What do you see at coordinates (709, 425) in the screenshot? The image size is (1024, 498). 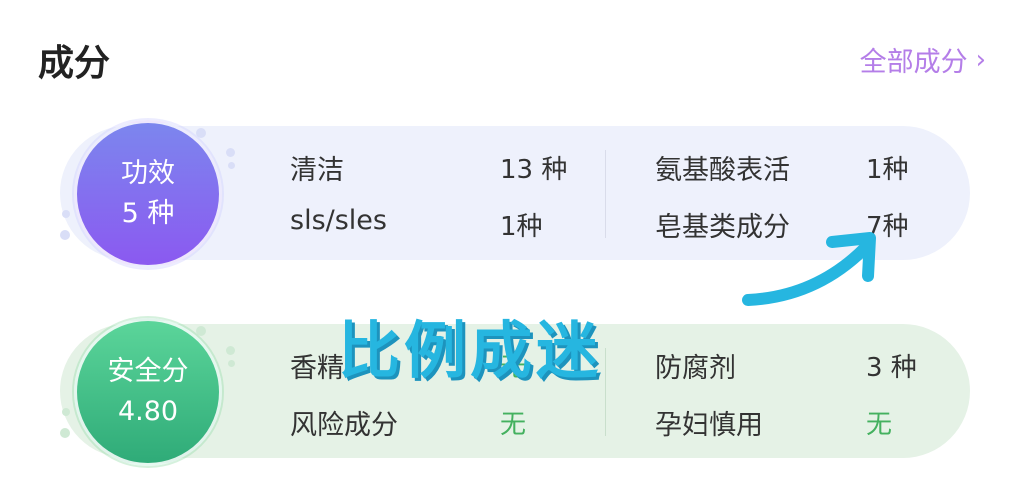 I see `ingredient-name: 孕妇慎用` at bounding box center [709, 425].